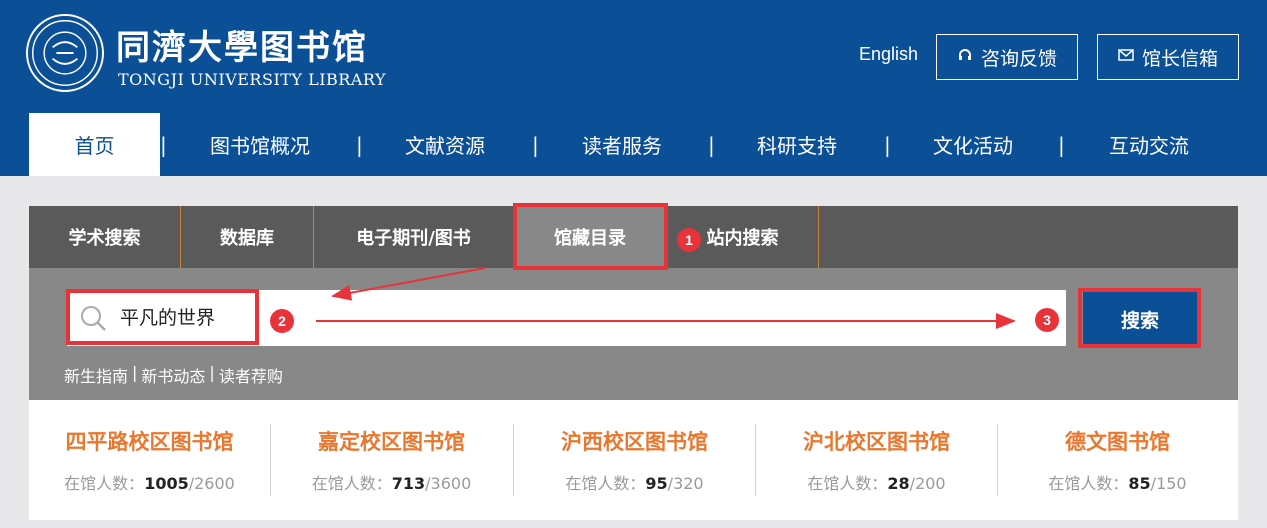 The width and height of the screenshot is (1267, 528). I want to click on nav-item-home: 首页, so click(94, 144).